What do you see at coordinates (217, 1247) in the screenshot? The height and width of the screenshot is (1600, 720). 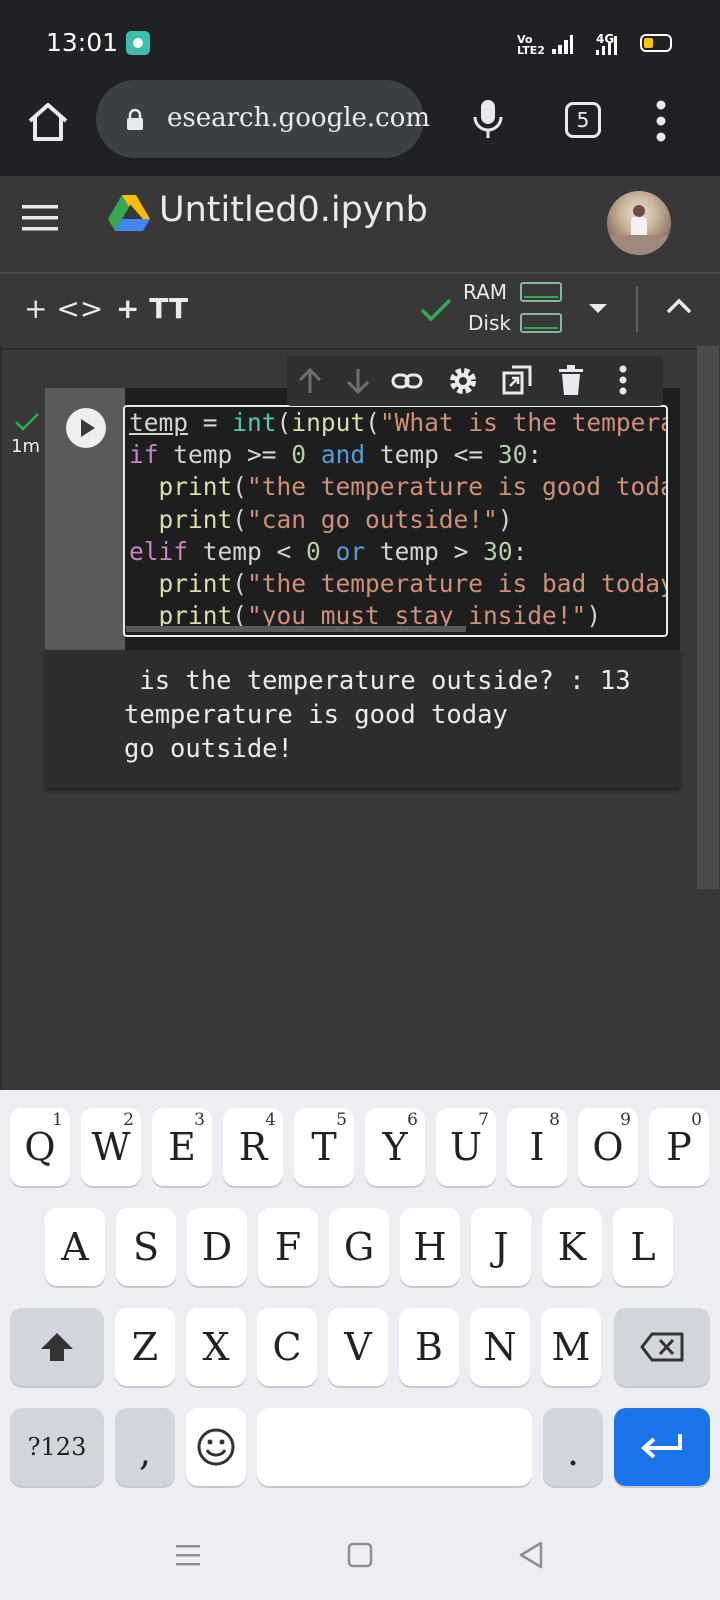 I see `key-d: D` at bounding box center [217, 1247].